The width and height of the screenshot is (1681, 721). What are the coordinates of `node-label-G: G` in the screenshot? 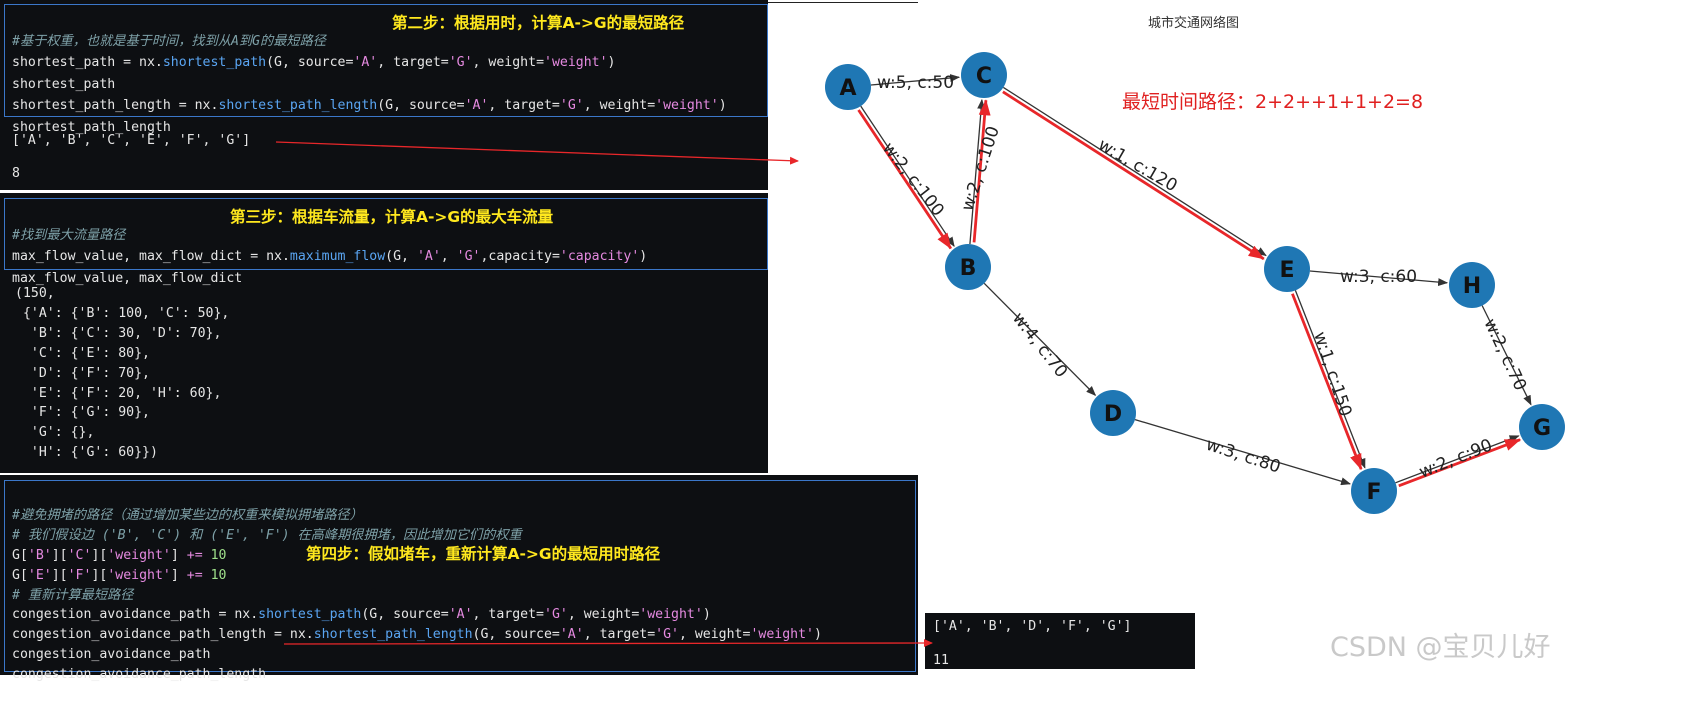 It's located at (1542, 428).